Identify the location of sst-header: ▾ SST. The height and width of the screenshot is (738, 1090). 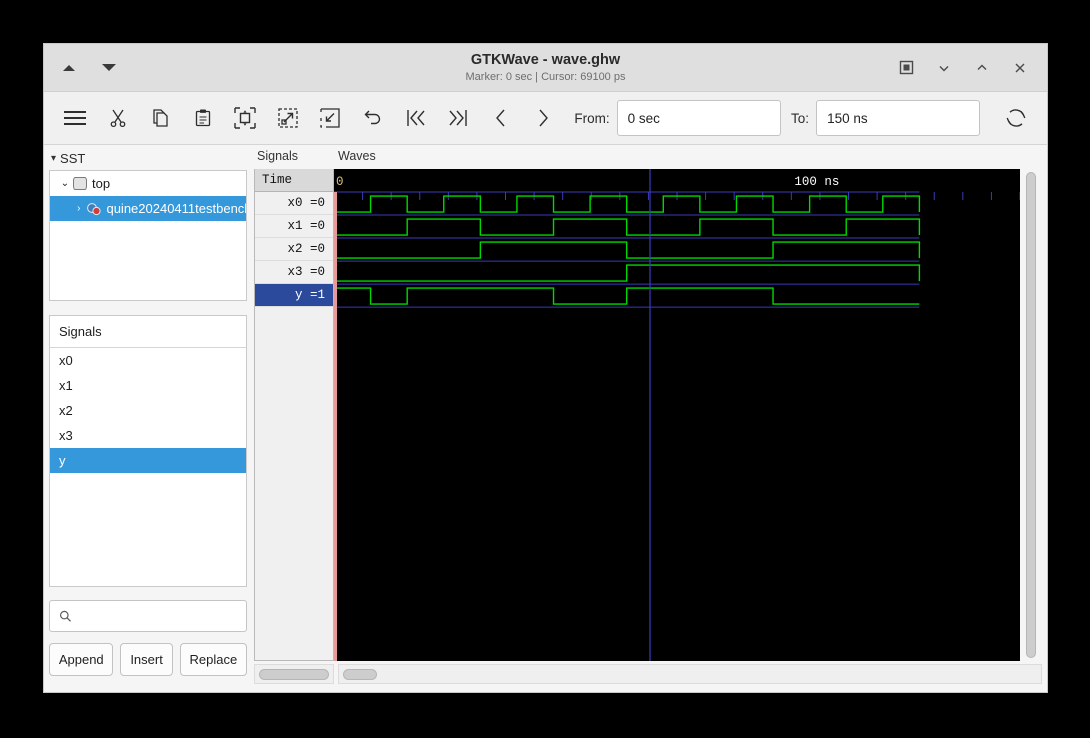
(148, 159).